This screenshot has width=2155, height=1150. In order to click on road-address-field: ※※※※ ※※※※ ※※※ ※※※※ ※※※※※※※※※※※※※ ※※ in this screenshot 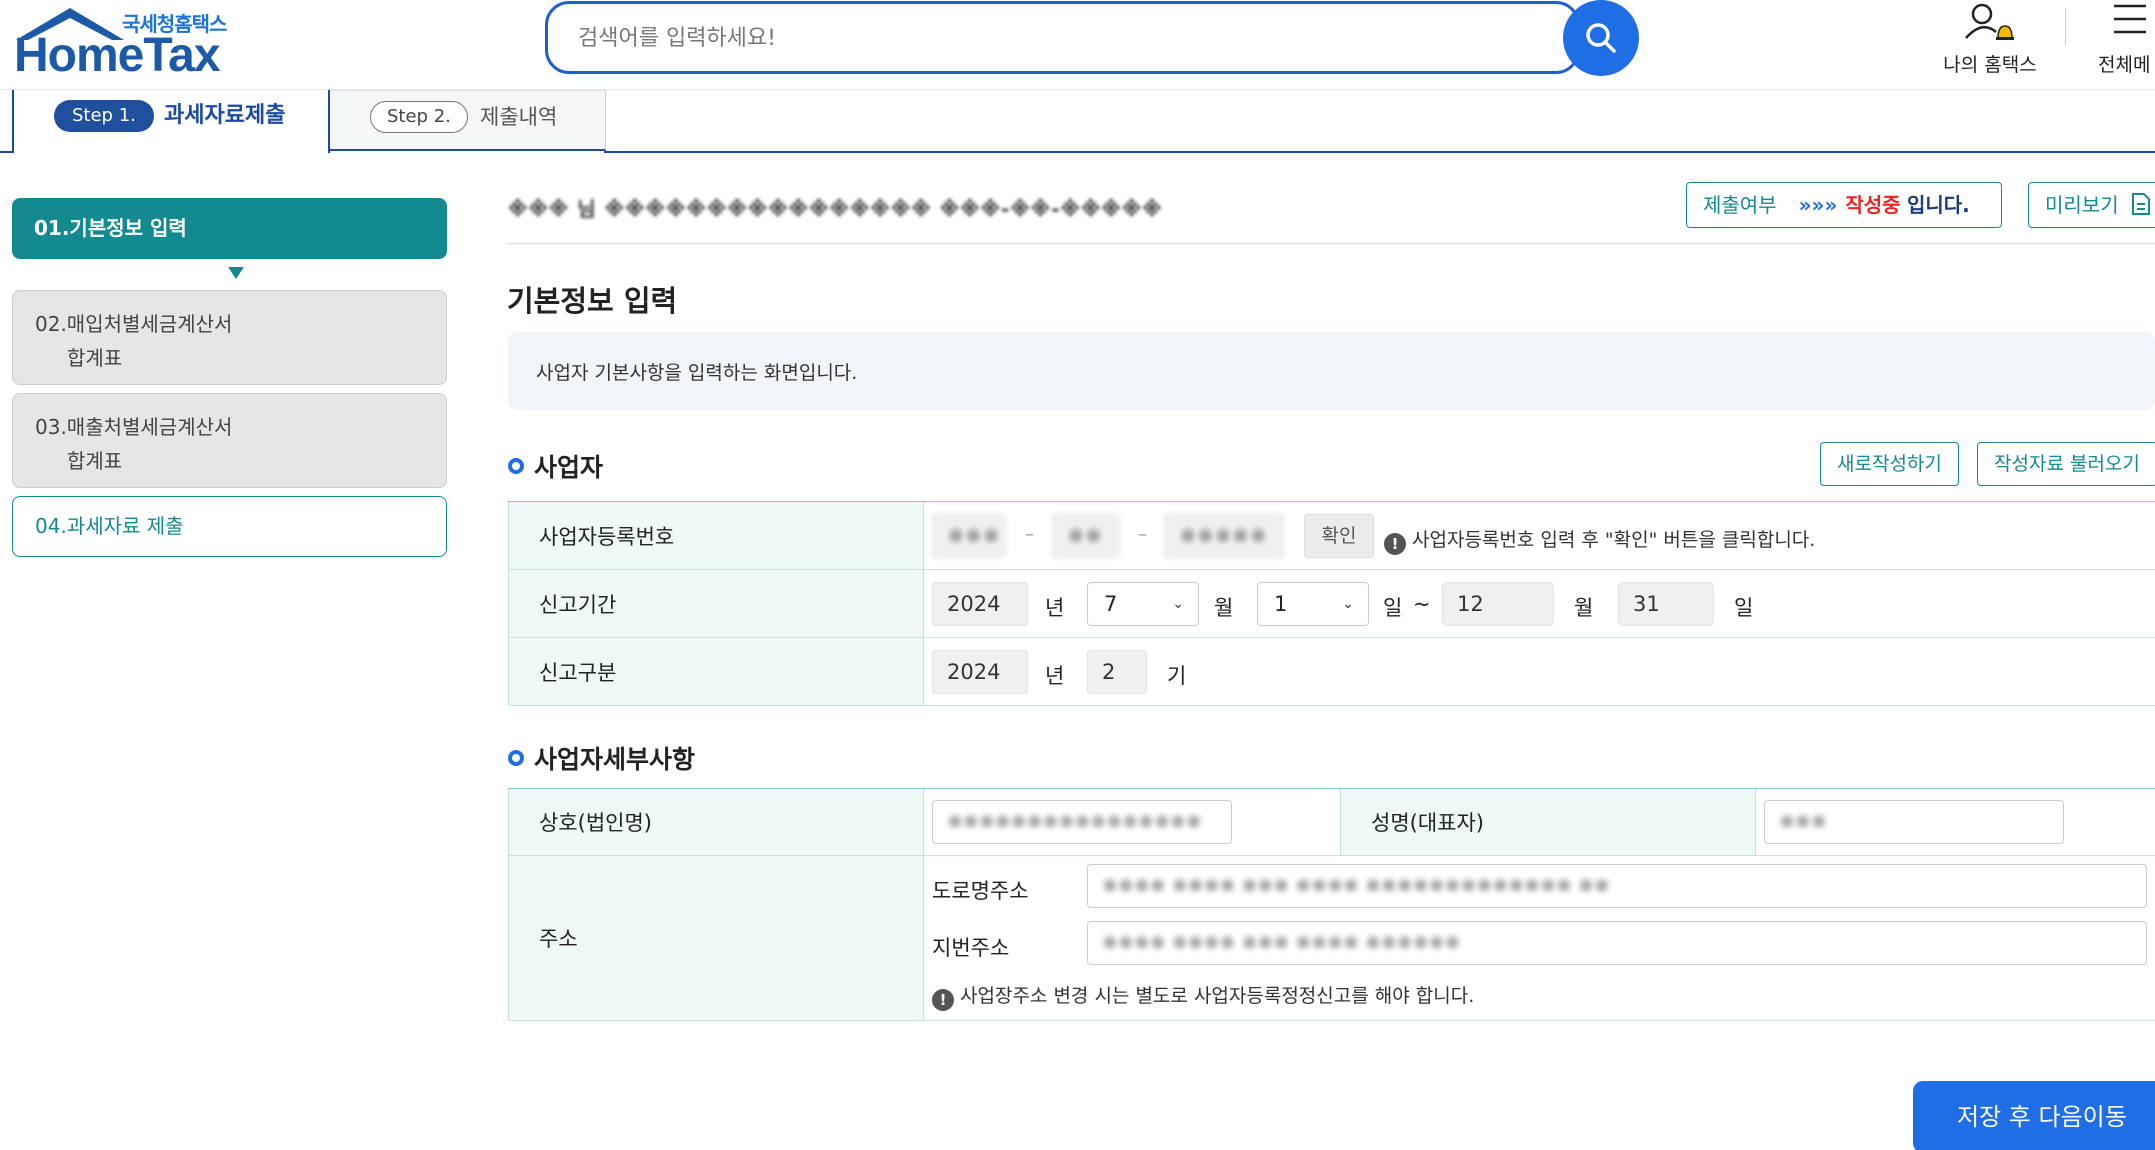, I will do `click(1617, 886)`.